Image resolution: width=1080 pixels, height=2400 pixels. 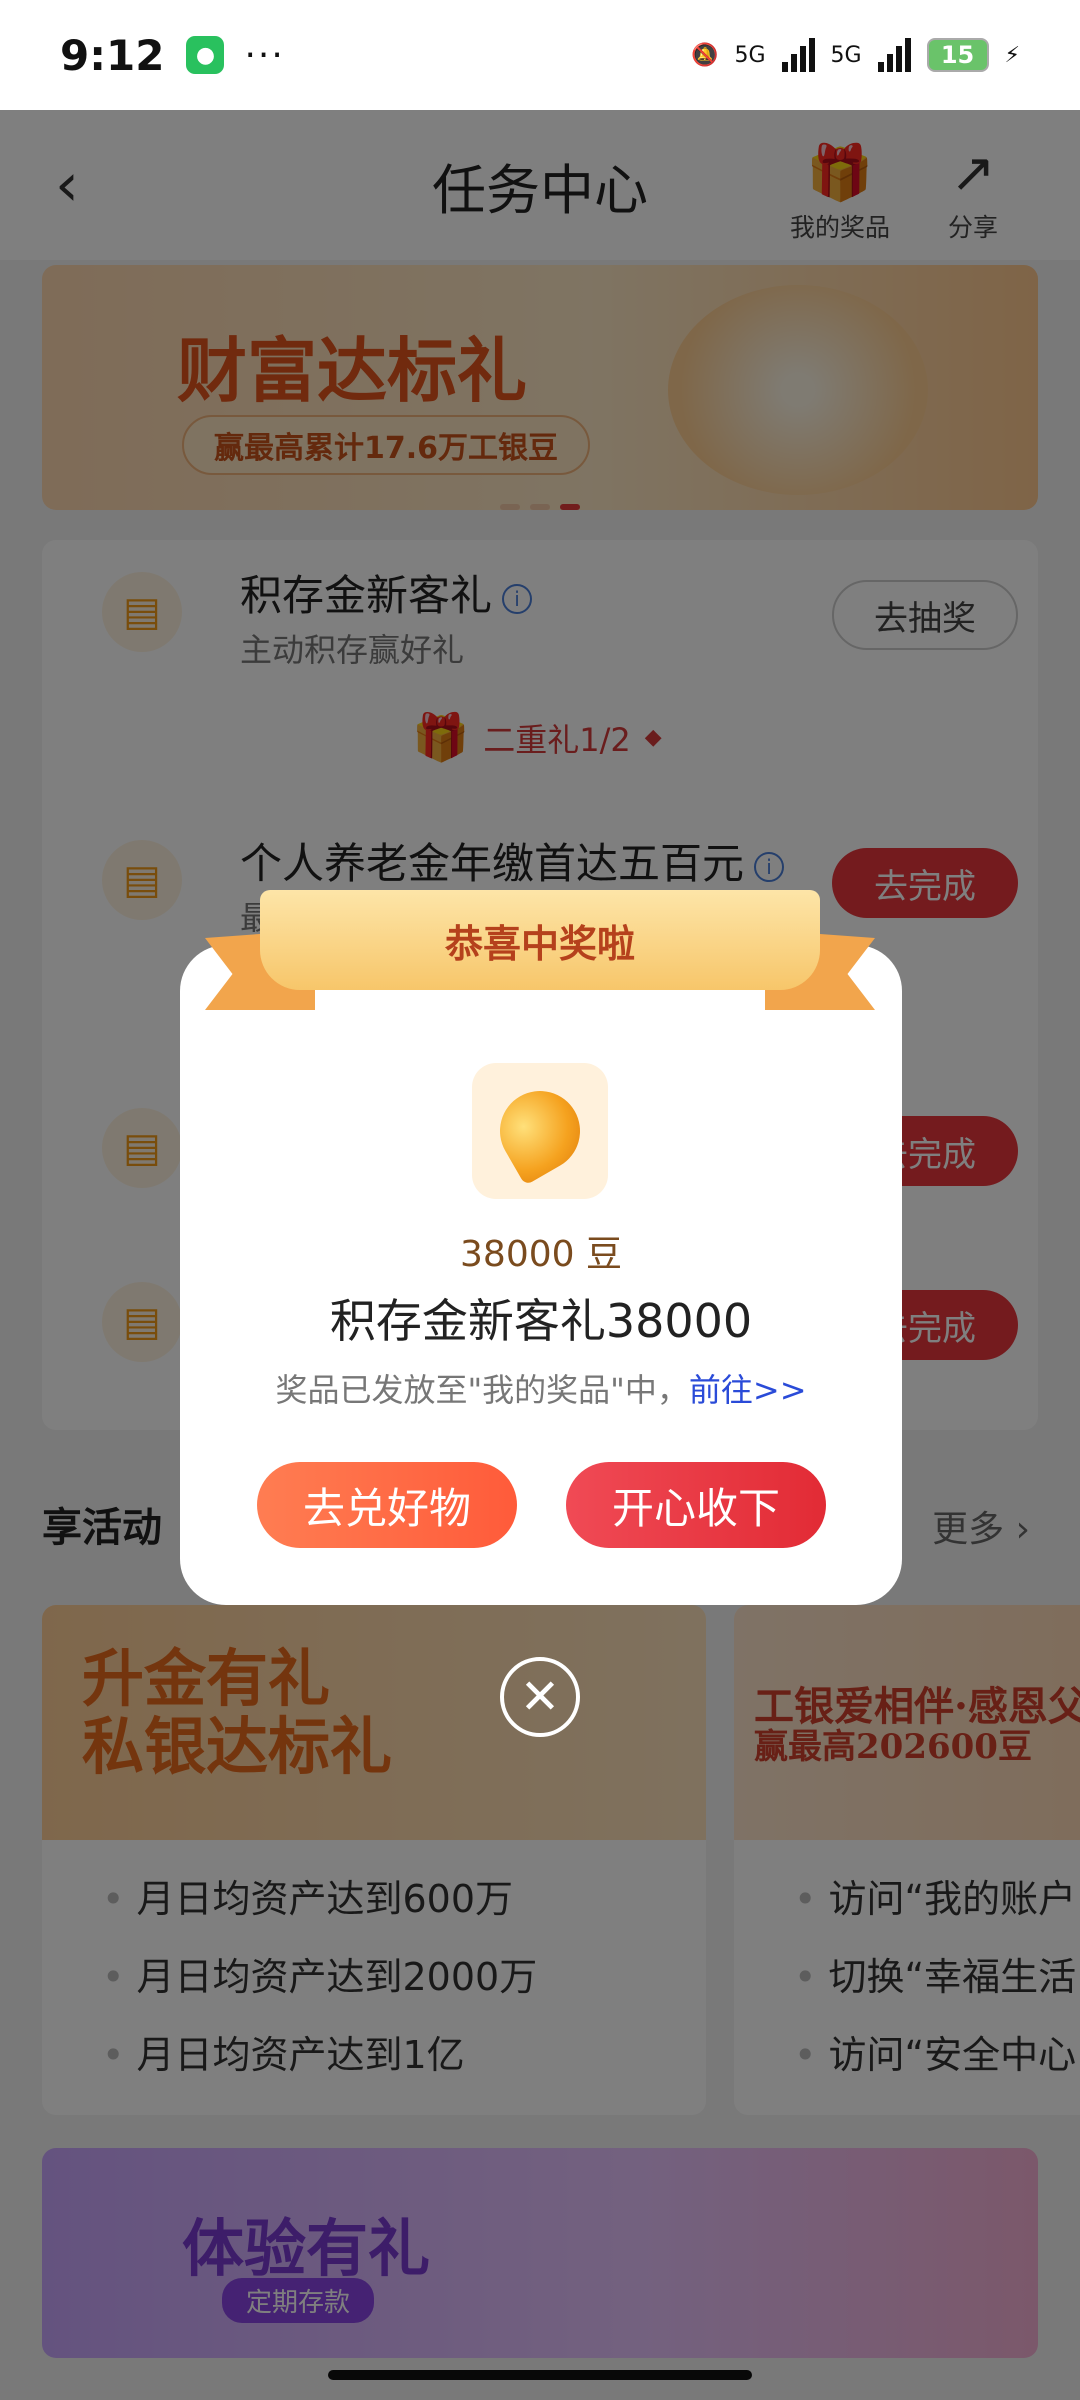 I want to click on prize-image, so click(x=540, y=1131).